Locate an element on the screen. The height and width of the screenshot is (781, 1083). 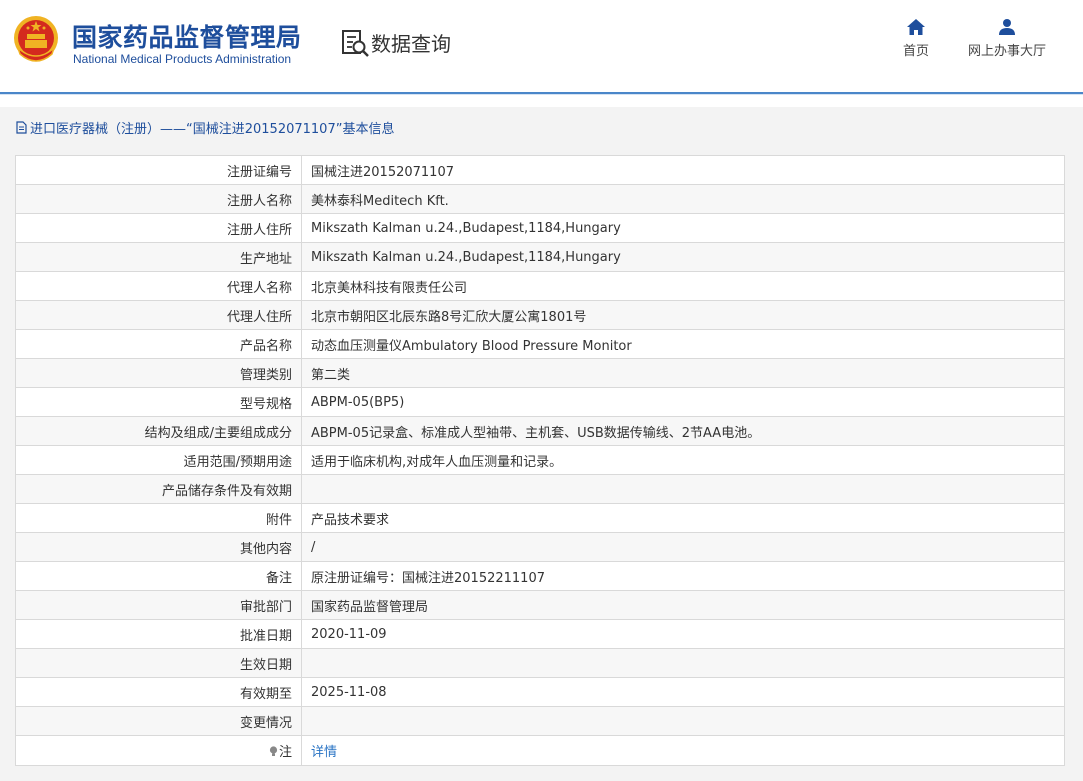
field-label: 生产地址 is located at coordinates (158, 257).